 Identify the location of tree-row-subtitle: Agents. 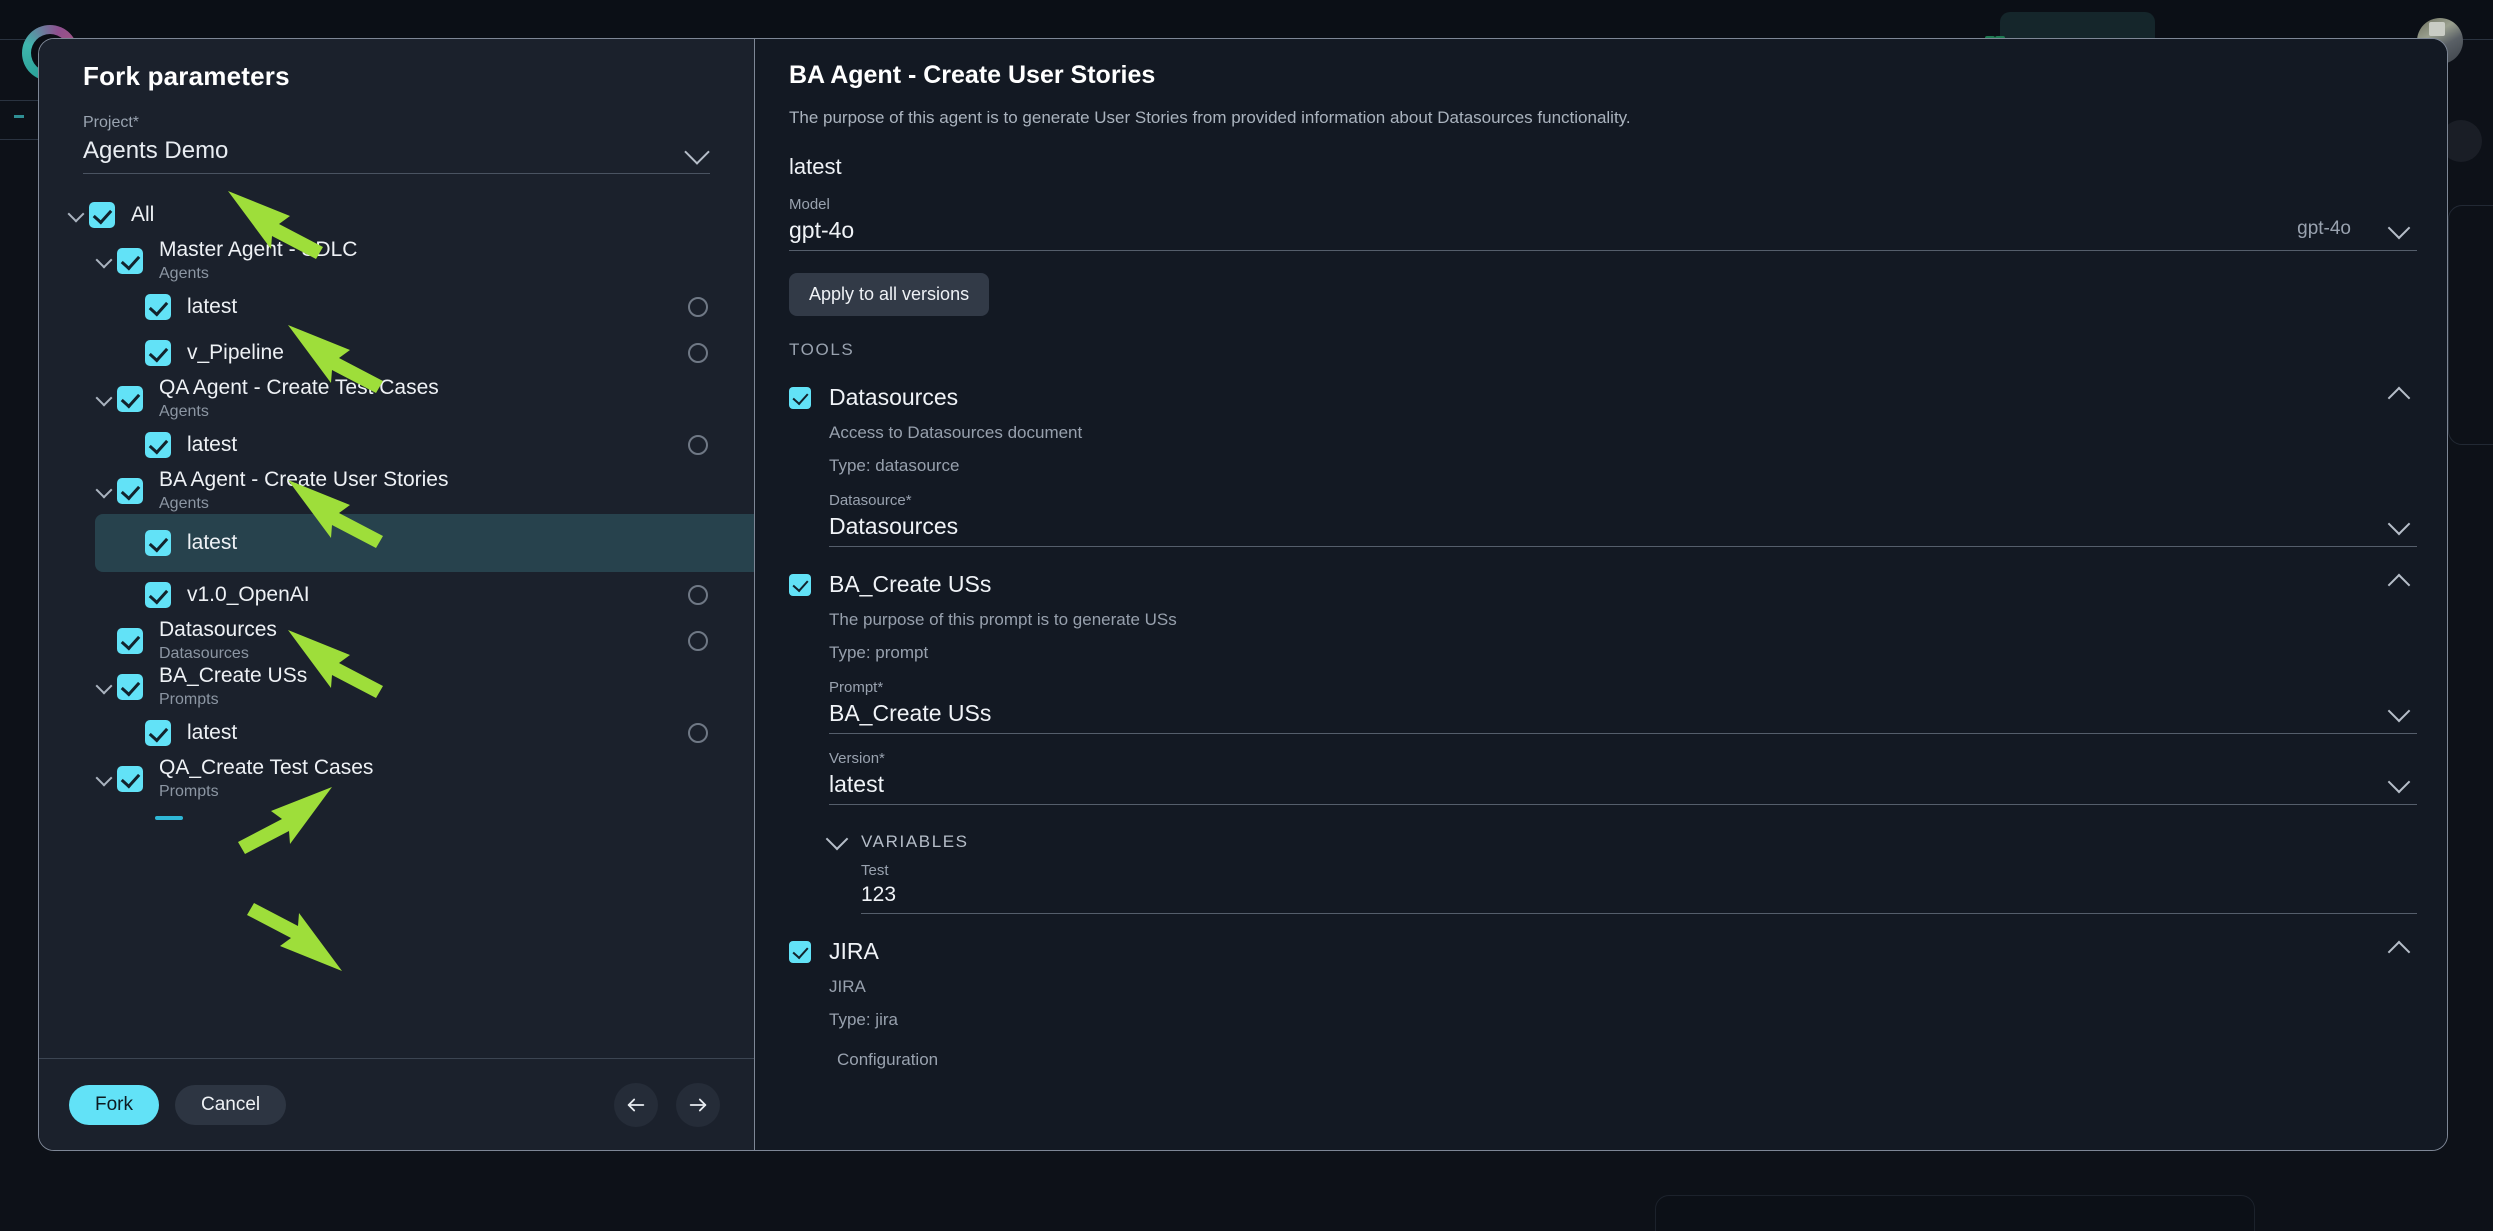
(184, 503).